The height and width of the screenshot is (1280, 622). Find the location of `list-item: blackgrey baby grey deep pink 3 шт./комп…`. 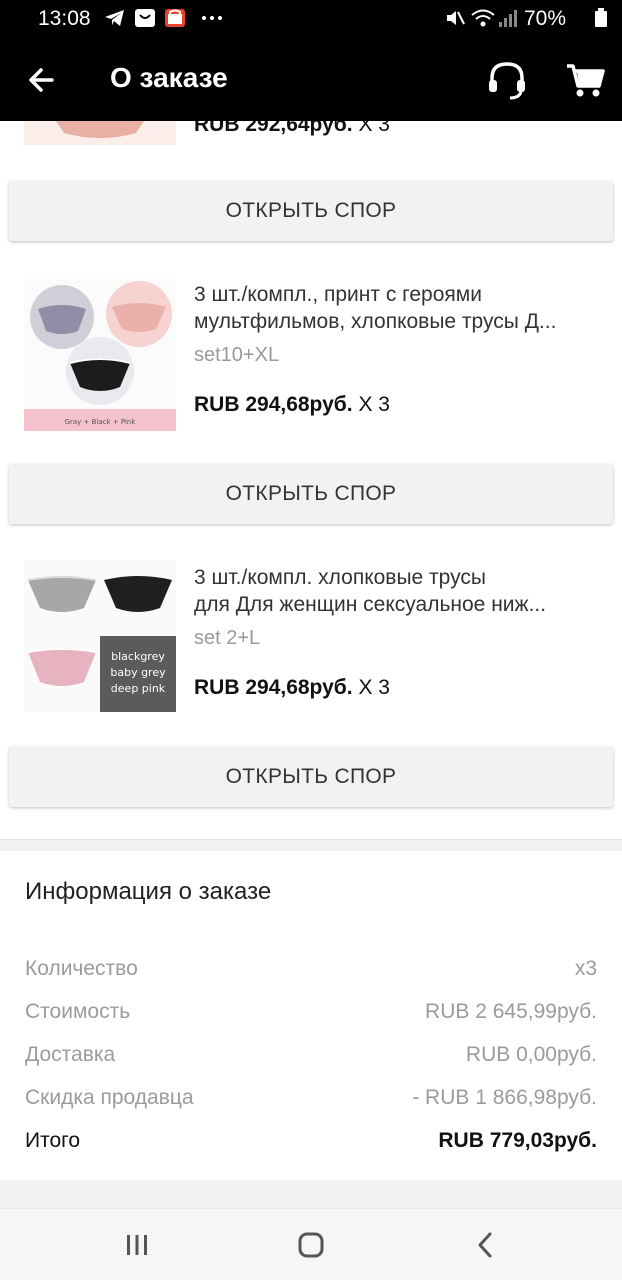

list-item: blackgrey baby grey deep pink 3 шт./комп… is located at coordinates (311, 644).